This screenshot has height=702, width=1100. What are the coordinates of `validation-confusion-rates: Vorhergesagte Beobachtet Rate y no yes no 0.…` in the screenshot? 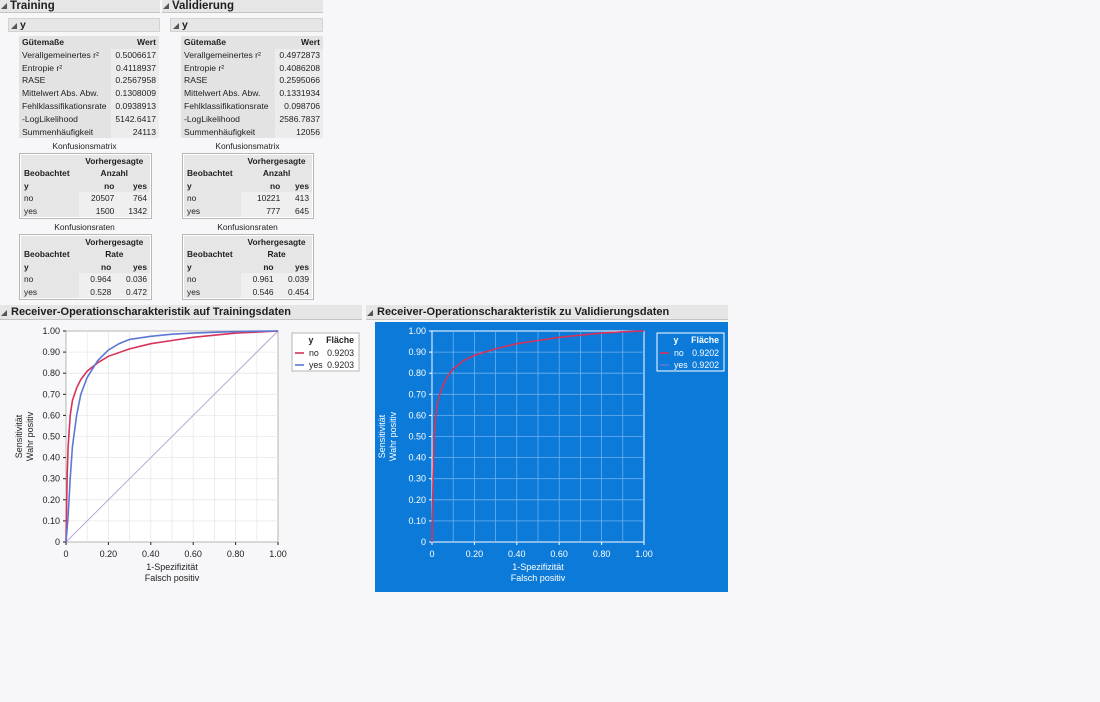 It's located at (248, 267).